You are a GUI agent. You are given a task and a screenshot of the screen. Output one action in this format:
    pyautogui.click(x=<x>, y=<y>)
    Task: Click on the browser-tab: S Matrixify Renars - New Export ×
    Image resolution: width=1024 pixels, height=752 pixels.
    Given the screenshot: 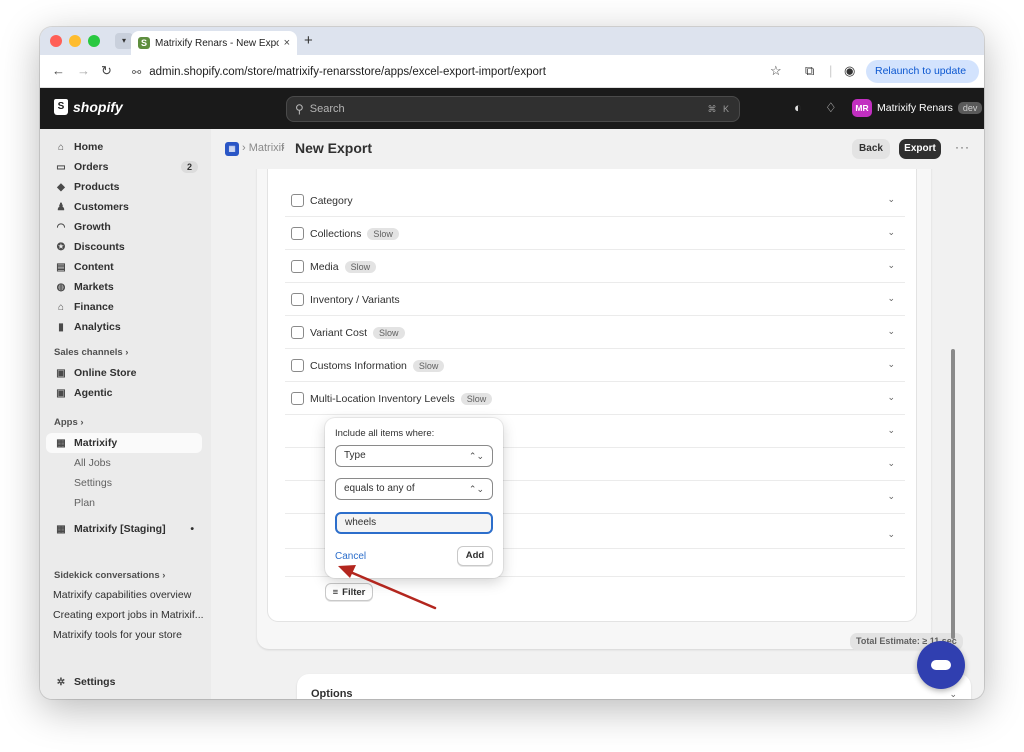 What is the action you would take?
    pyautogui.click(x=214, y=43)
    